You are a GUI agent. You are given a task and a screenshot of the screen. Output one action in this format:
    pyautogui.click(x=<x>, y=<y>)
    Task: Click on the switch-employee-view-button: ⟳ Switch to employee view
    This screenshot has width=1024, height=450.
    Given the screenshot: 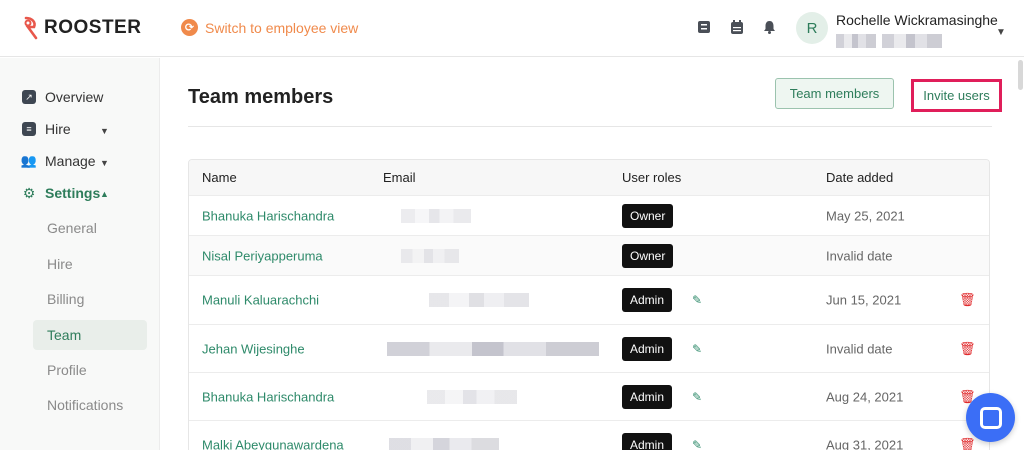 What is the action you would take?
    pyautogui.click(x=269, y=27)
    